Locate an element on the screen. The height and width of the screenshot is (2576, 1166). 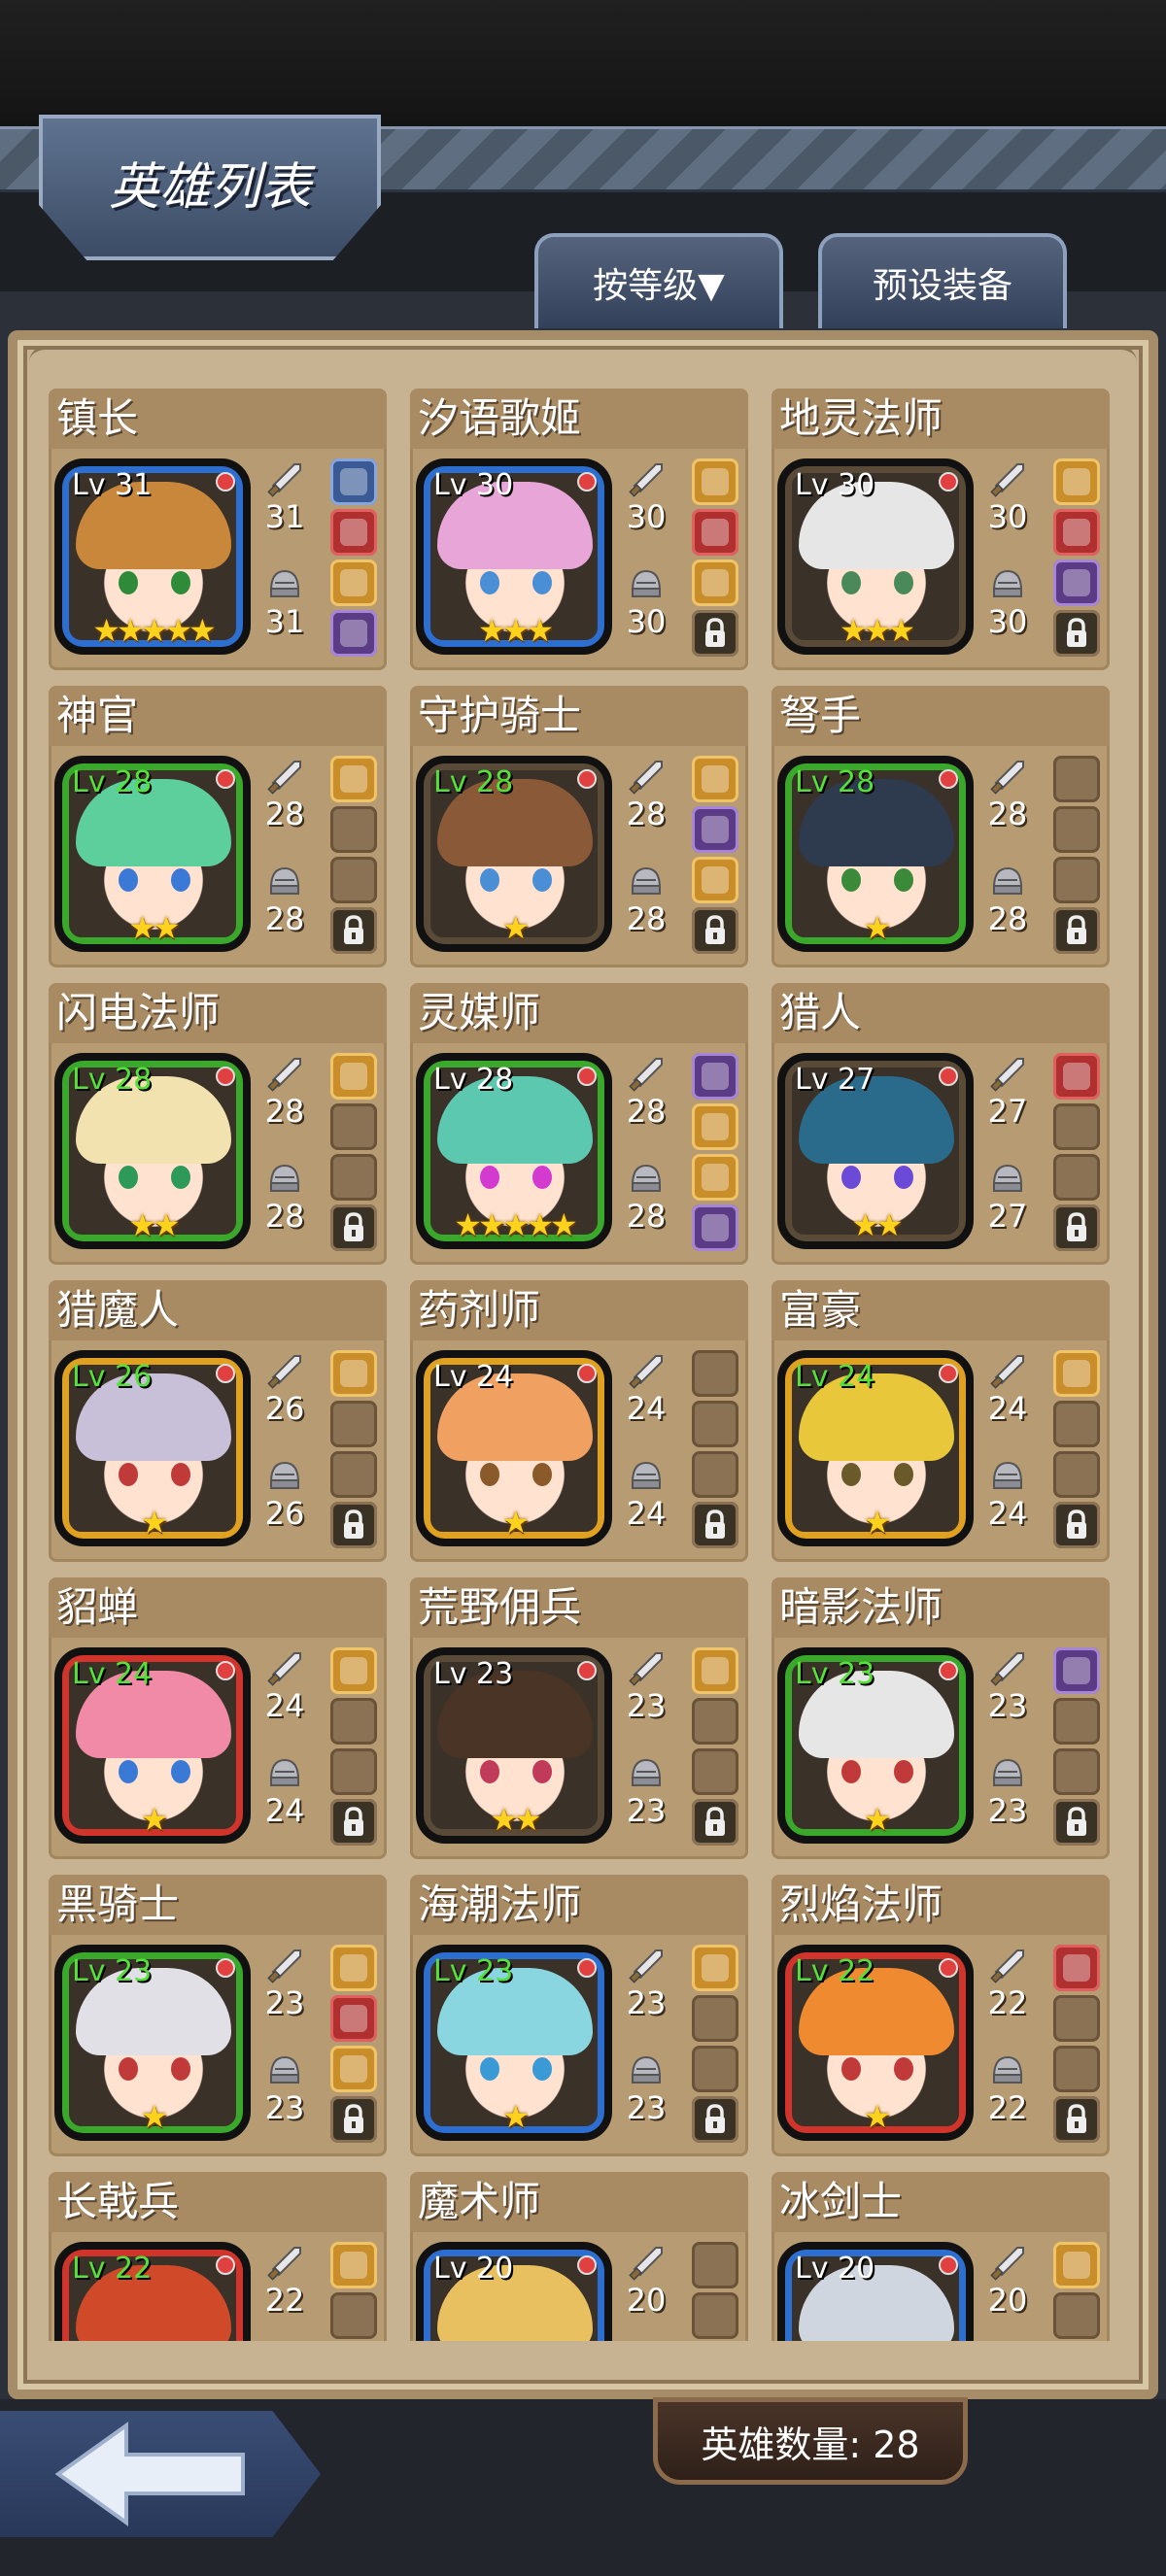
sort-by-level-button: 按等级▼ is located at coordinates (658, 280).